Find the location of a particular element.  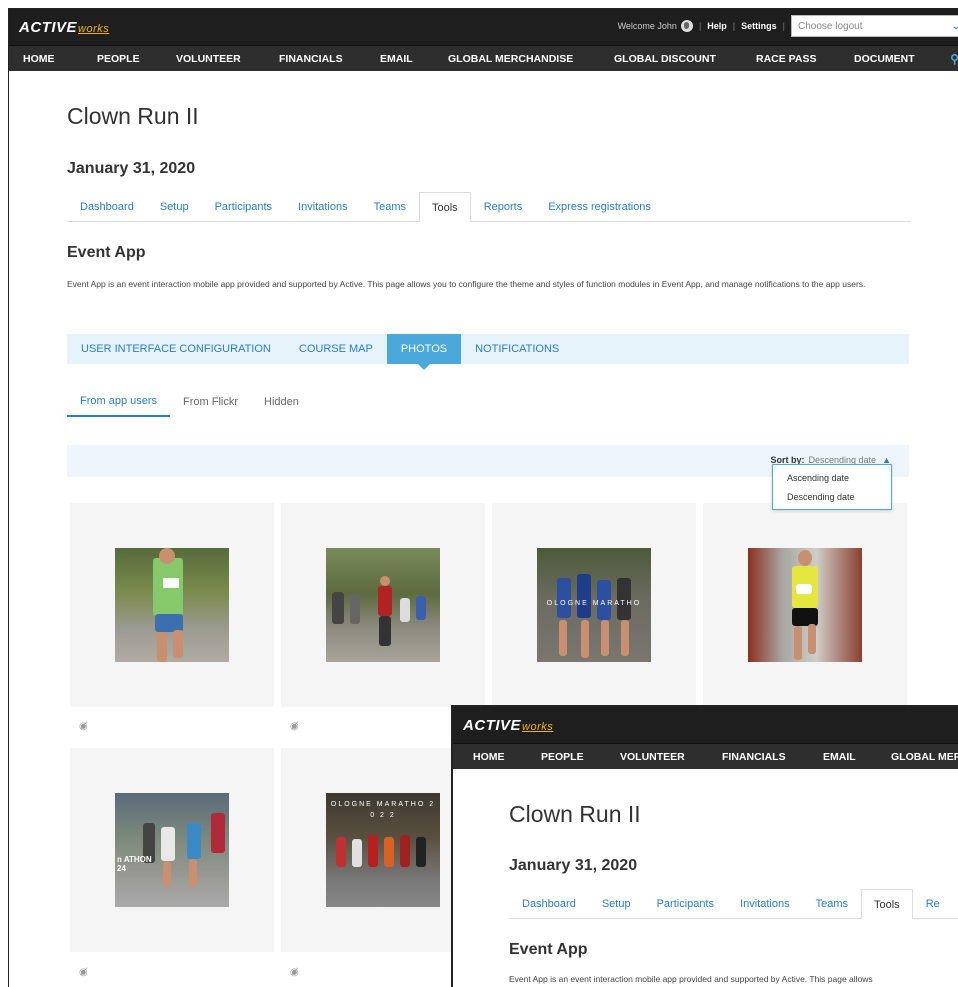

tab-express-registrations: Express registrations is located at coordinates (599, 206).